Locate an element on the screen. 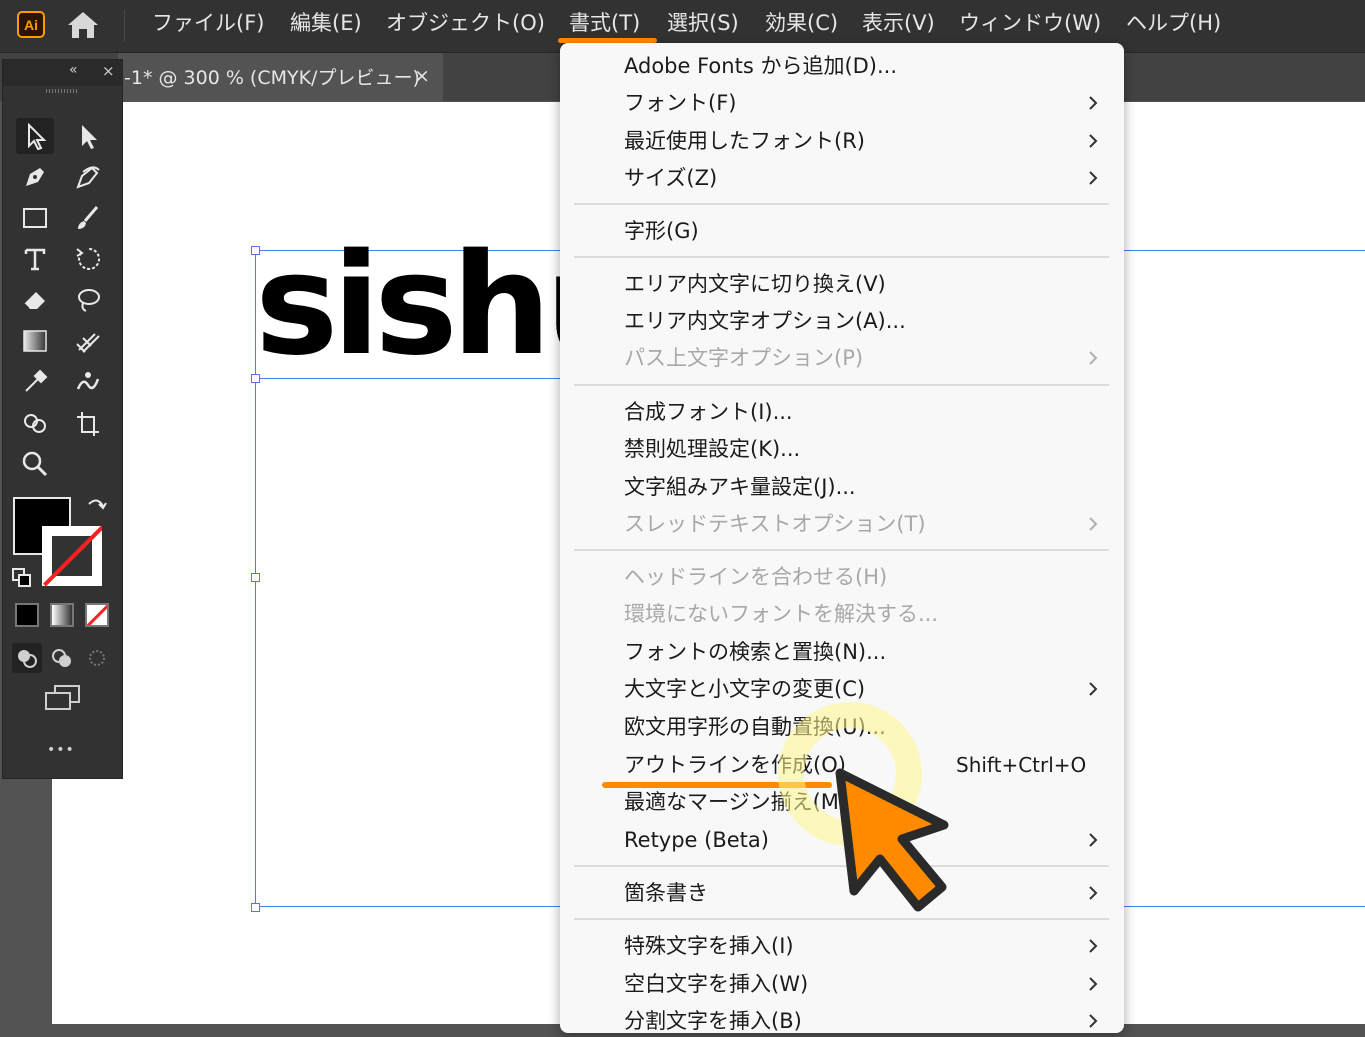 The width and height of the screenshot is (1365, 1037). menu-item-insert-whitespace: 空白文字を挿入(W) is located at coordinates (716, 984).